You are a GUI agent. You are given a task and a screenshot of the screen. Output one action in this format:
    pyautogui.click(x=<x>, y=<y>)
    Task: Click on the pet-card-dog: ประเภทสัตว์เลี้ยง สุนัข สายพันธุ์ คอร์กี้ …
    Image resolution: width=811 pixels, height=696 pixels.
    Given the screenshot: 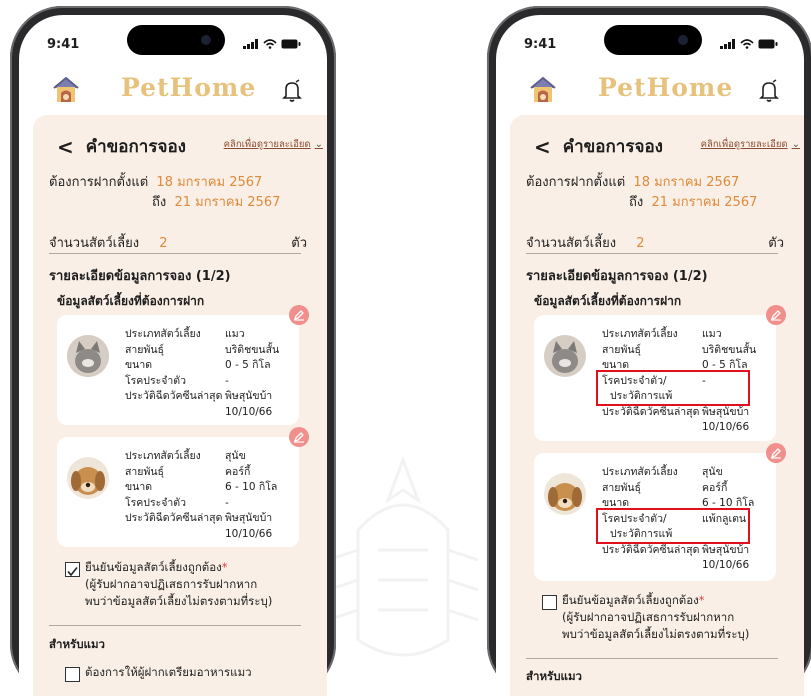 What is the action you would take?
    pyautogui.click(x=178, y=492)
    